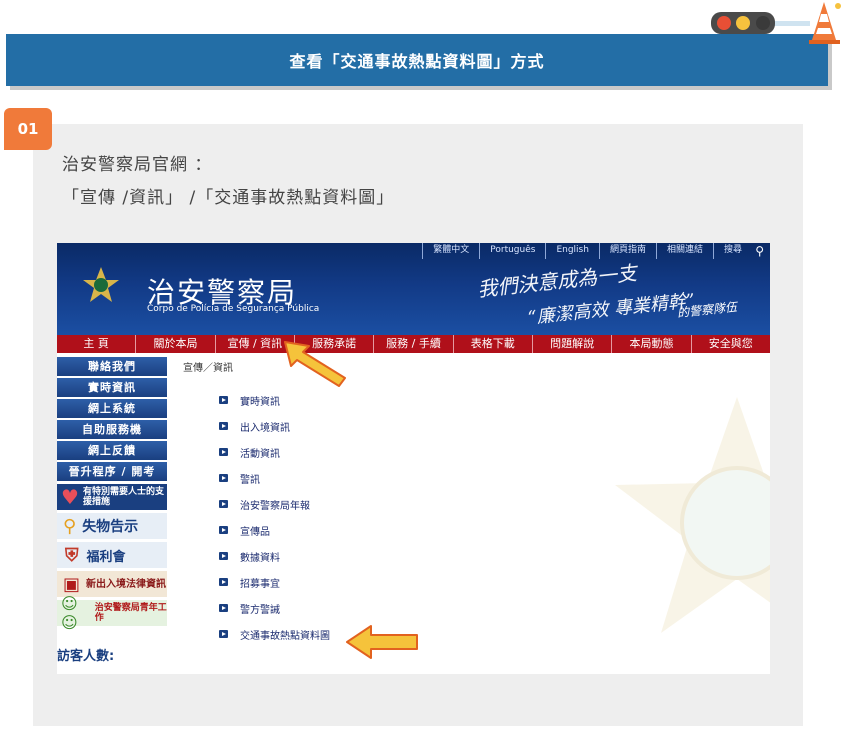 This screenshot has height=738, width=841. I want to click on nav-services: 服務 / 手續, so click(414, 344).